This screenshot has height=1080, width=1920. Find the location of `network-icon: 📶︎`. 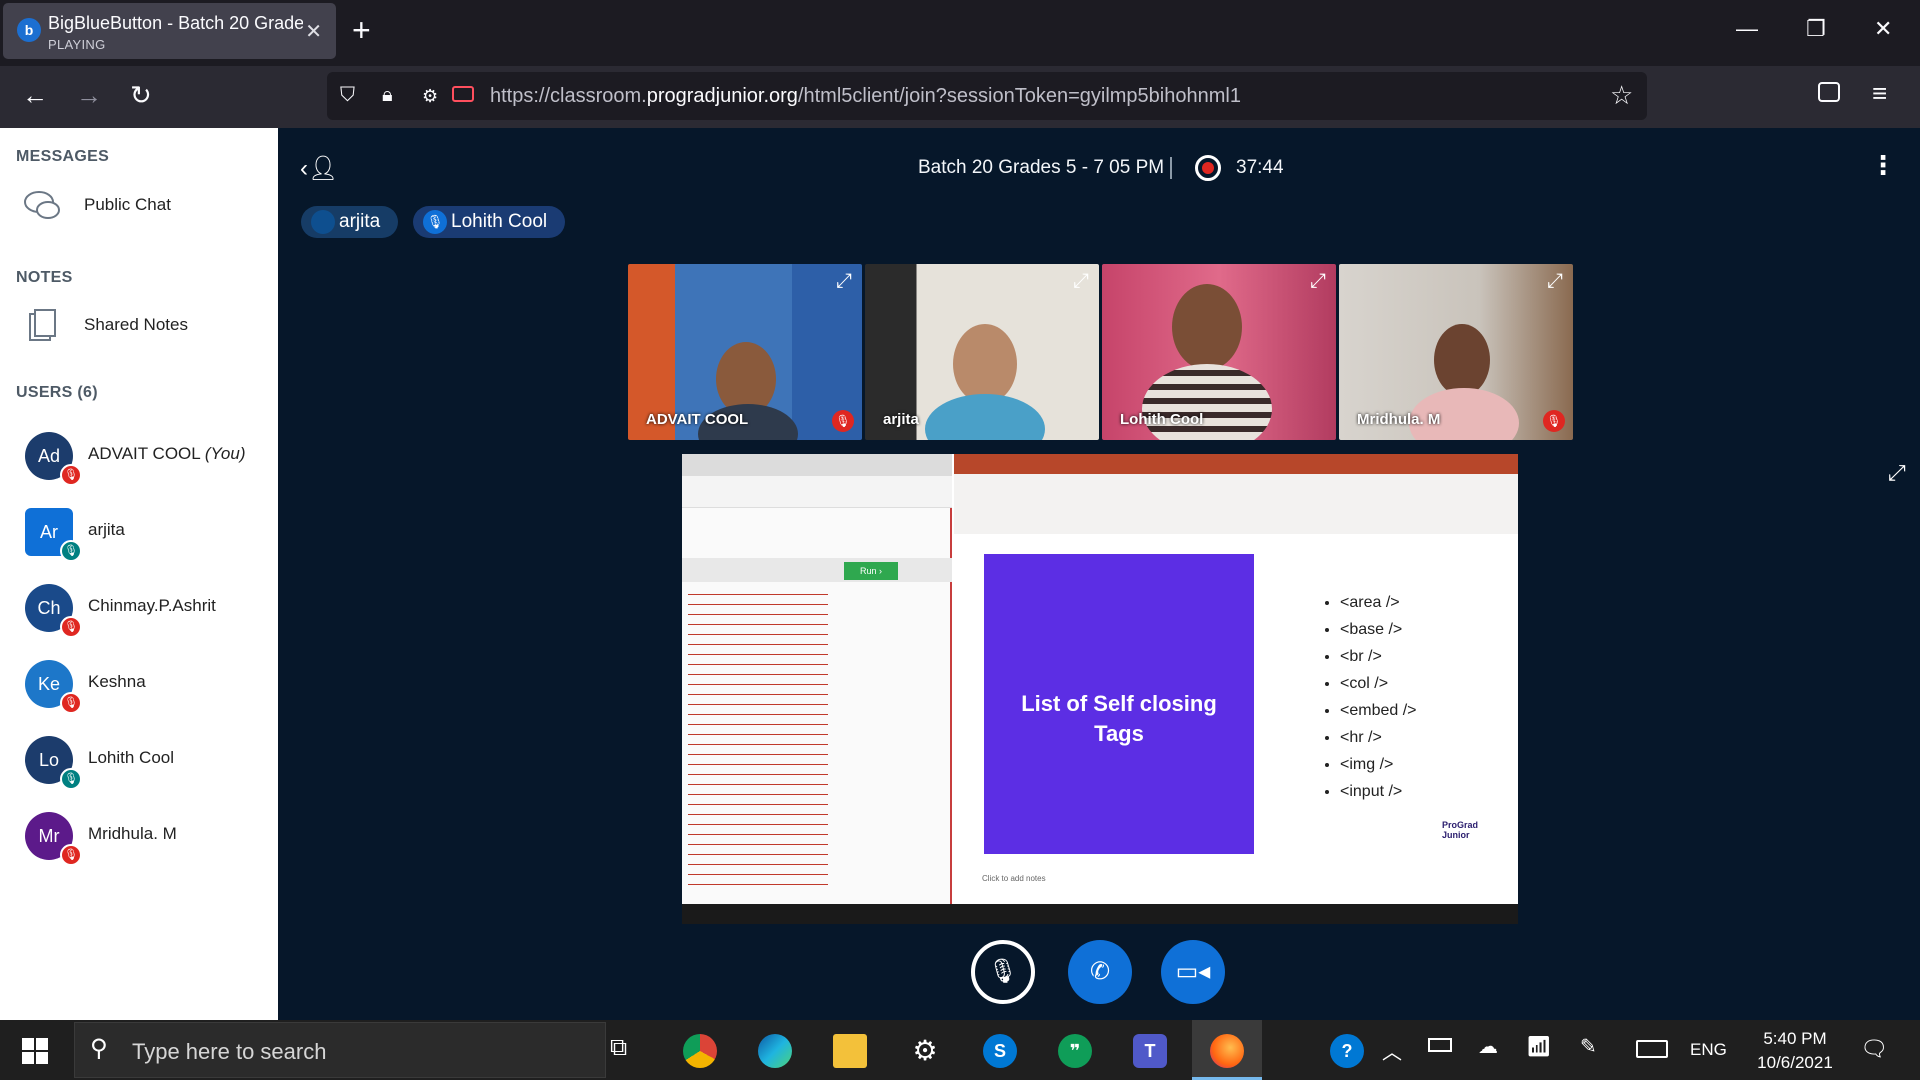

network-icon: 📶︎ is located at coordinates (1538, 1046).